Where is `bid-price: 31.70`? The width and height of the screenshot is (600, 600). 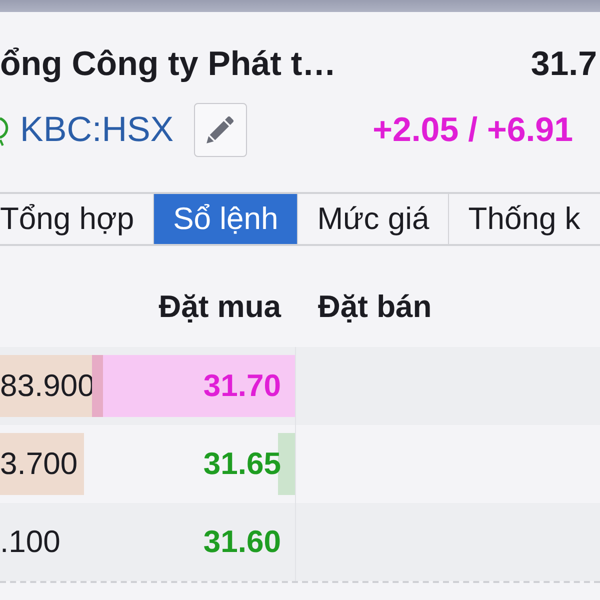
bid-price: 31.70 is located at coordinates (242, 386).